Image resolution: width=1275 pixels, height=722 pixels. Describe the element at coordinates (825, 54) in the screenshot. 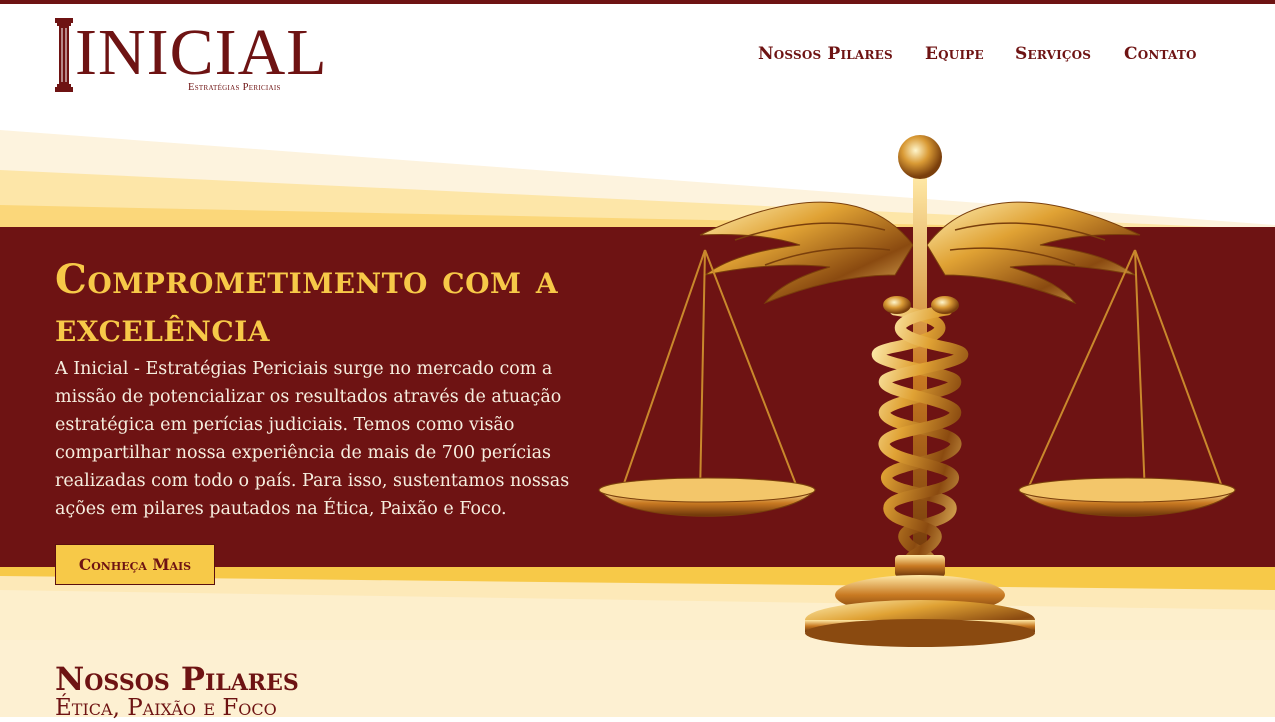

I see `nav-link-nossos-pilares: Nossos Pilares` at that location.